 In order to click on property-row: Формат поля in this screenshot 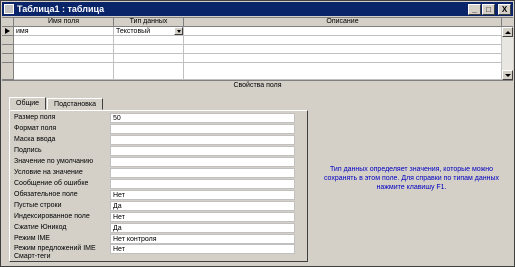, I will do `click(154, 129)`.